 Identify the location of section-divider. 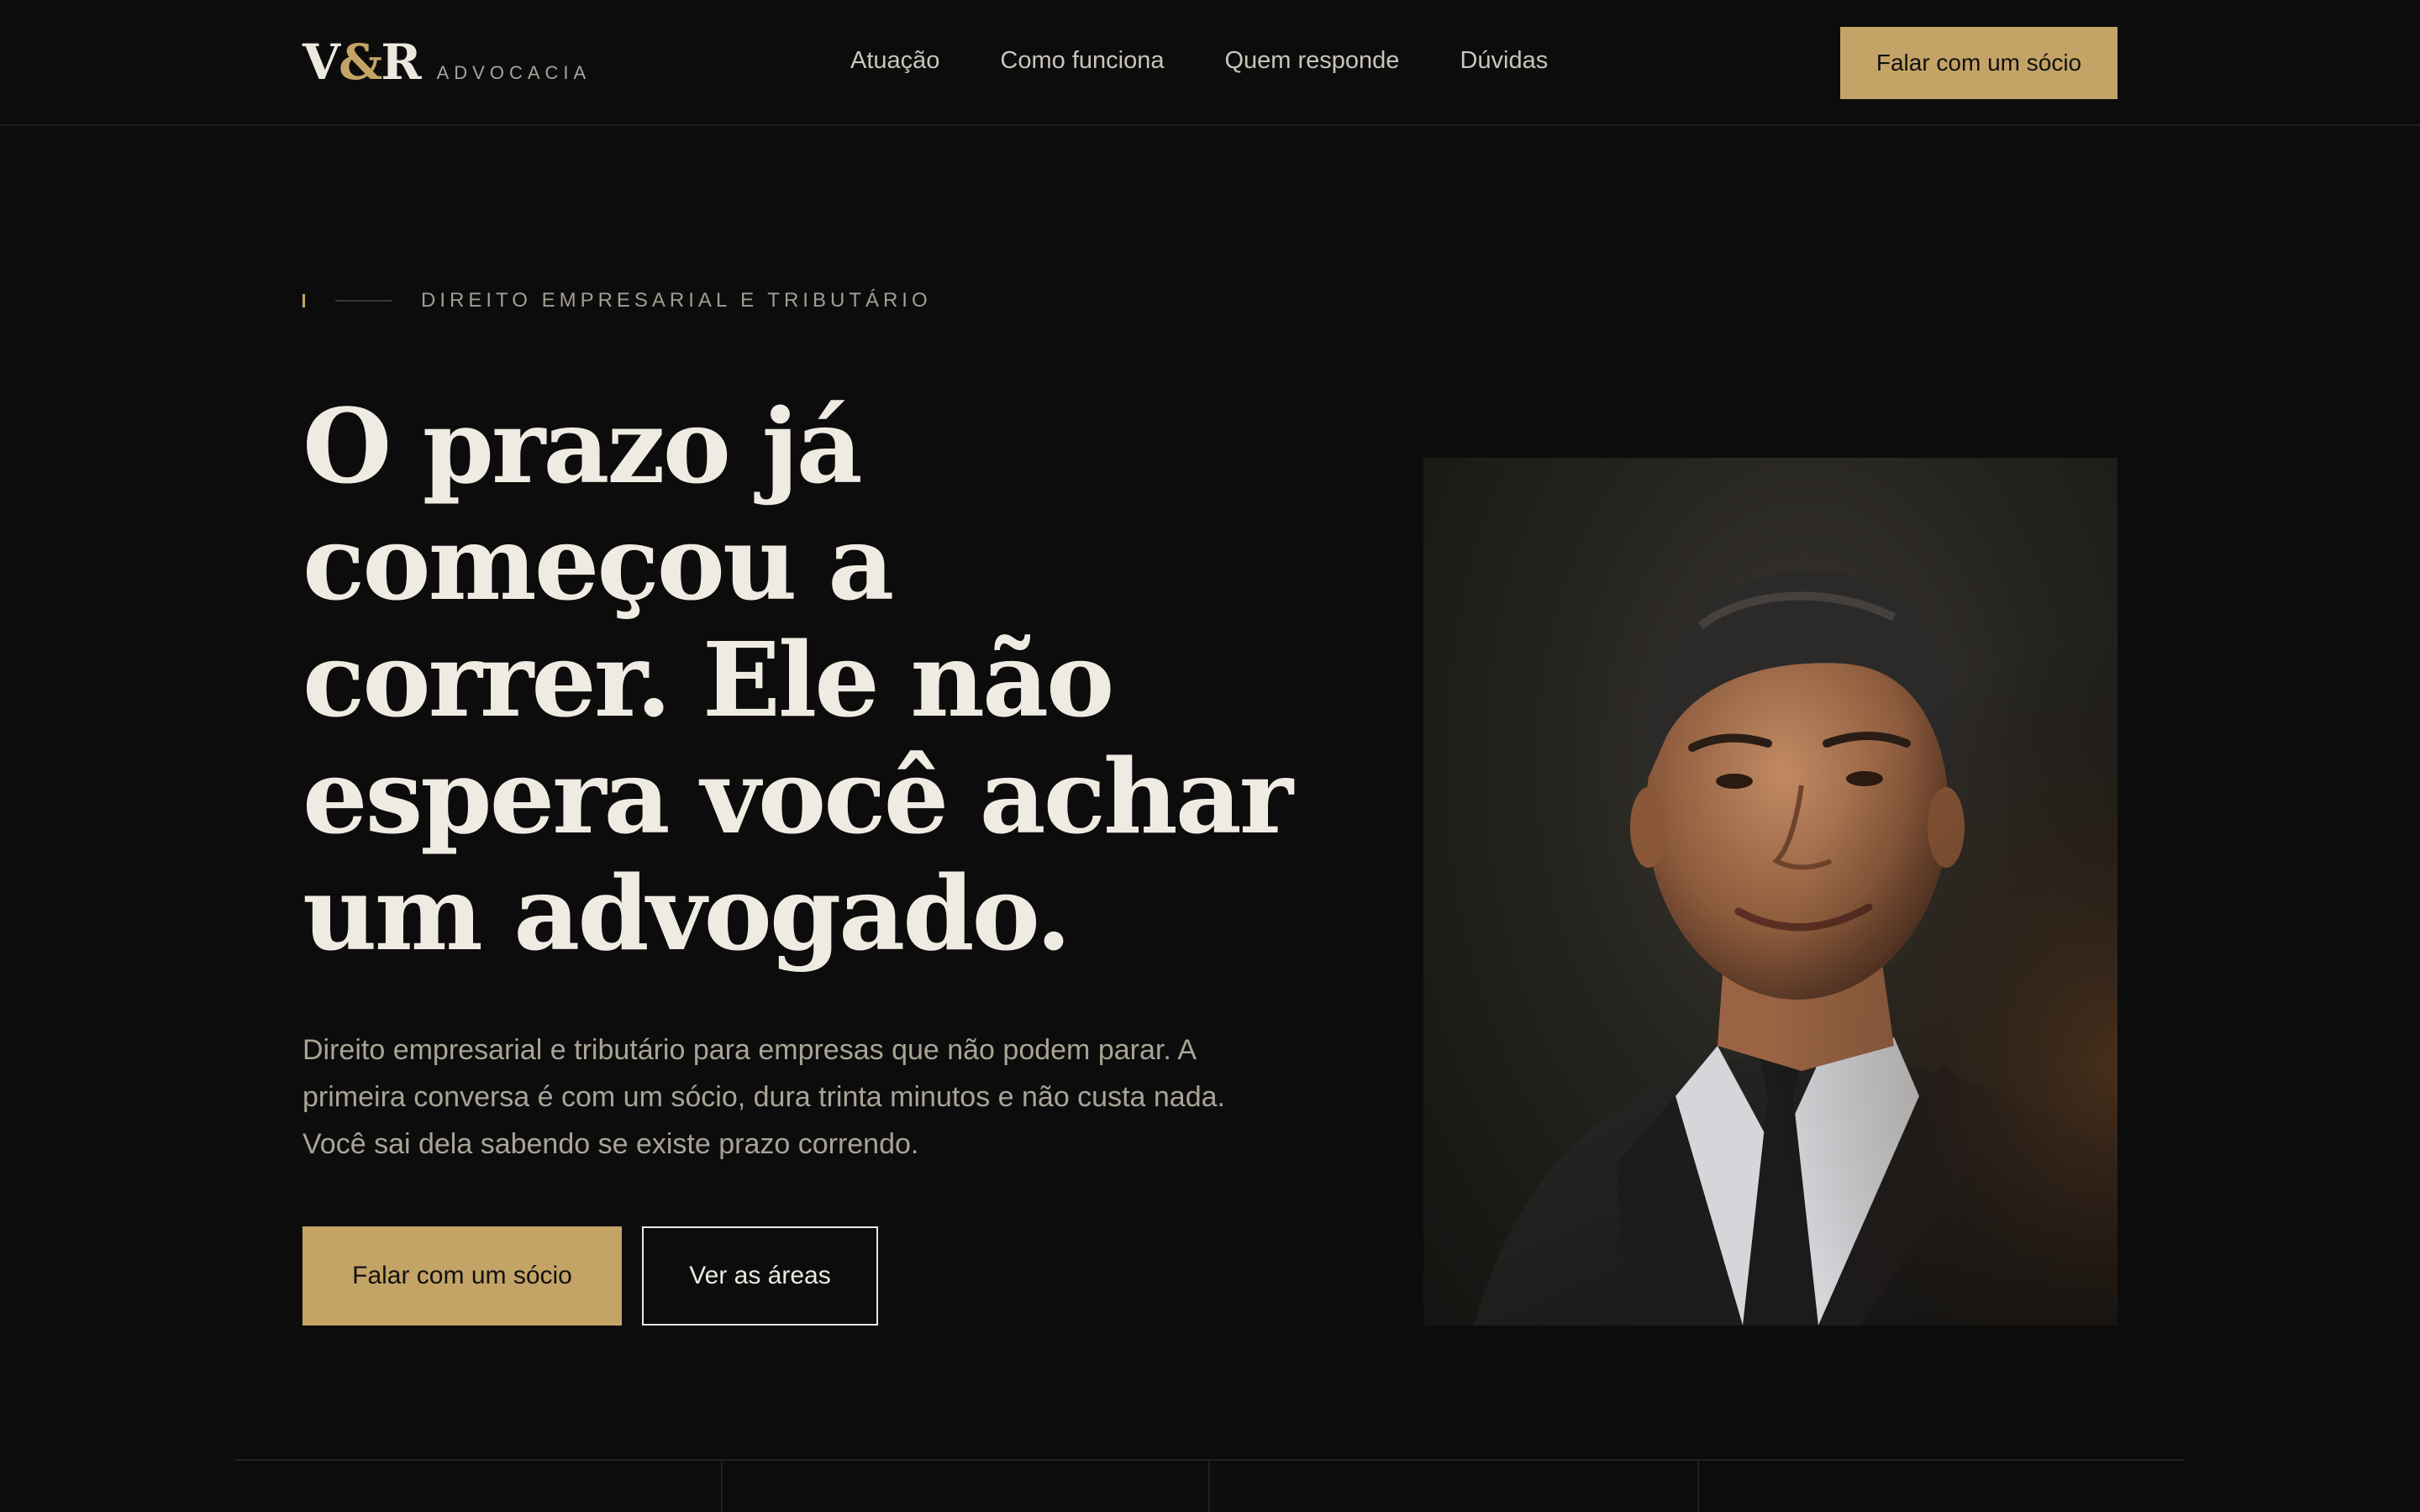
(1210, 1460).